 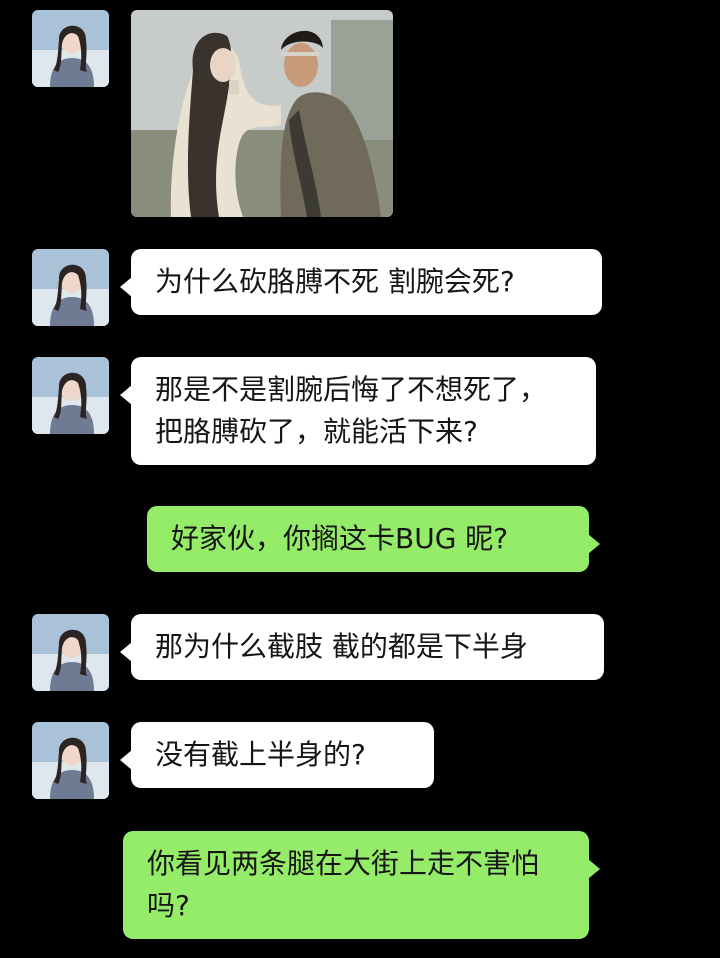 I want to click on message-text: 那是不是割腕后悔了不想死了，把胳膊砍了，就能活下来?, so click(x=351, y=410).